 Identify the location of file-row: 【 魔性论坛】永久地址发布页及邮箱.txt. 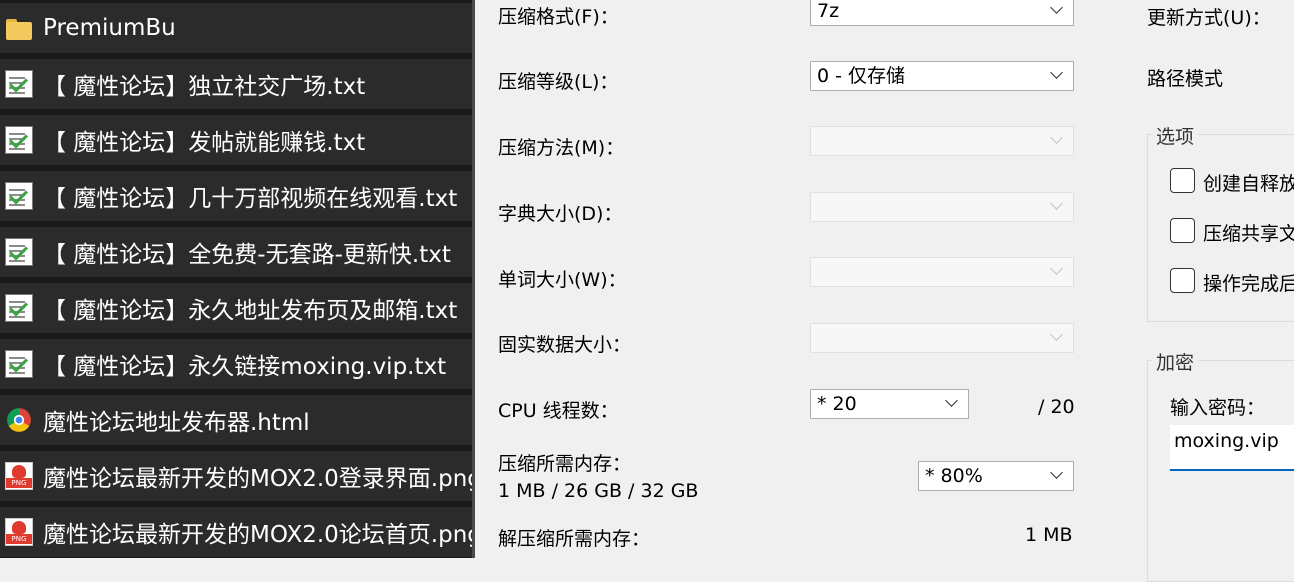
(236, 308).